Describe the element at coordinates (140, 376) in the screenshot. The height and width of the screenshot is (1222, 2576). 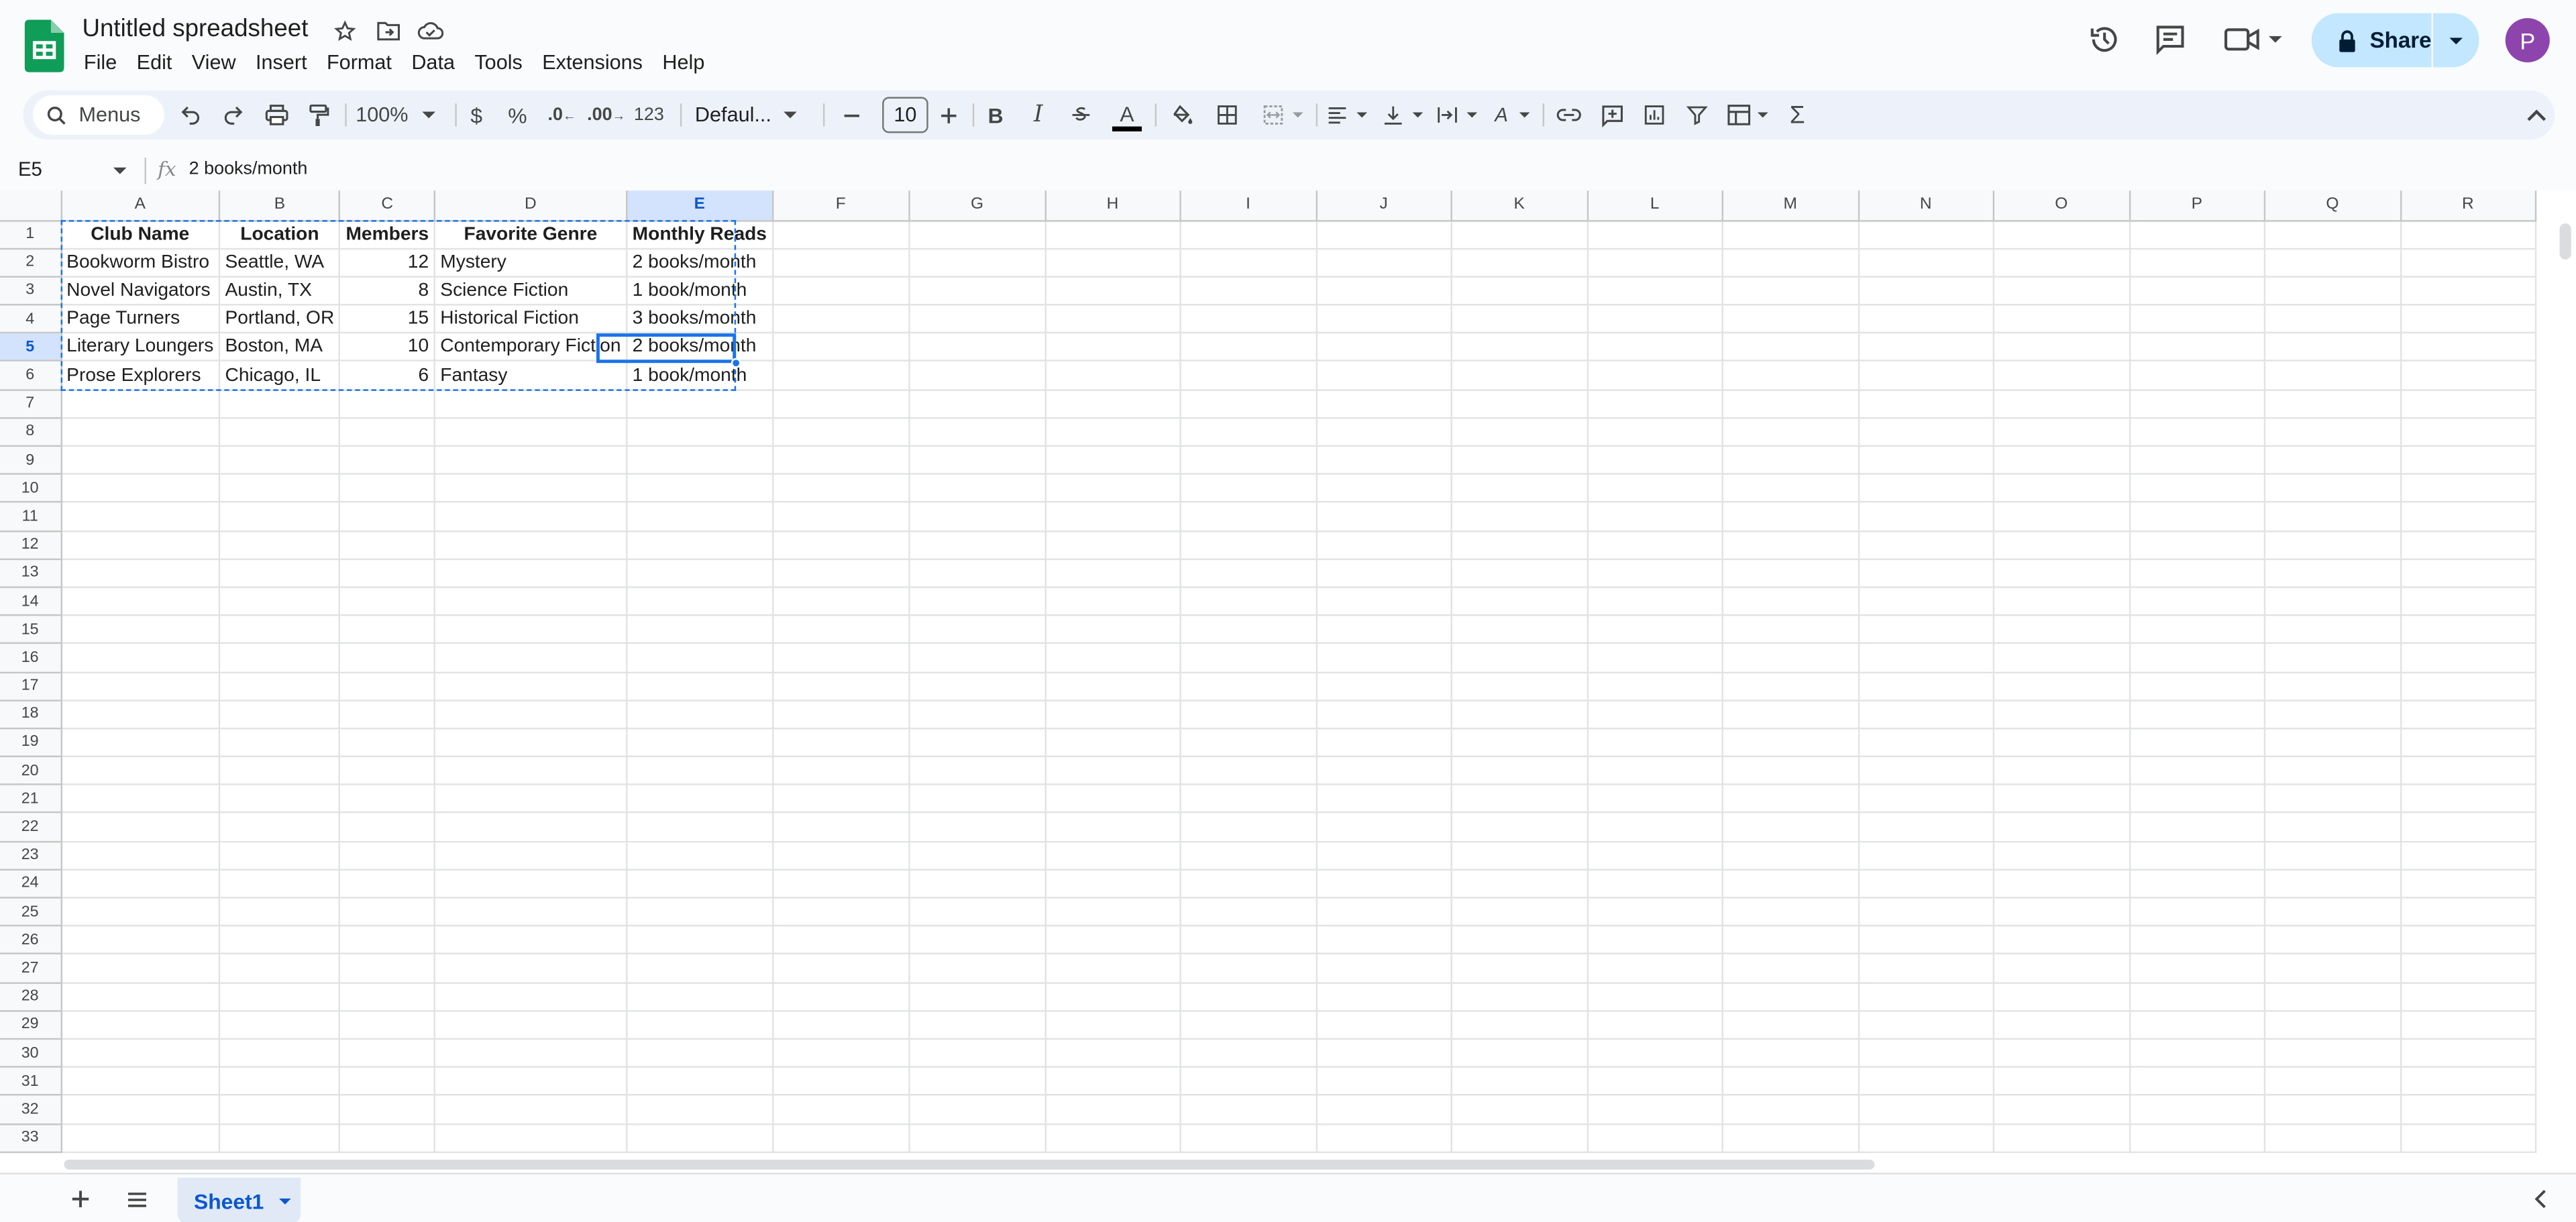
I see `cell: Prose Explorers` at that location.